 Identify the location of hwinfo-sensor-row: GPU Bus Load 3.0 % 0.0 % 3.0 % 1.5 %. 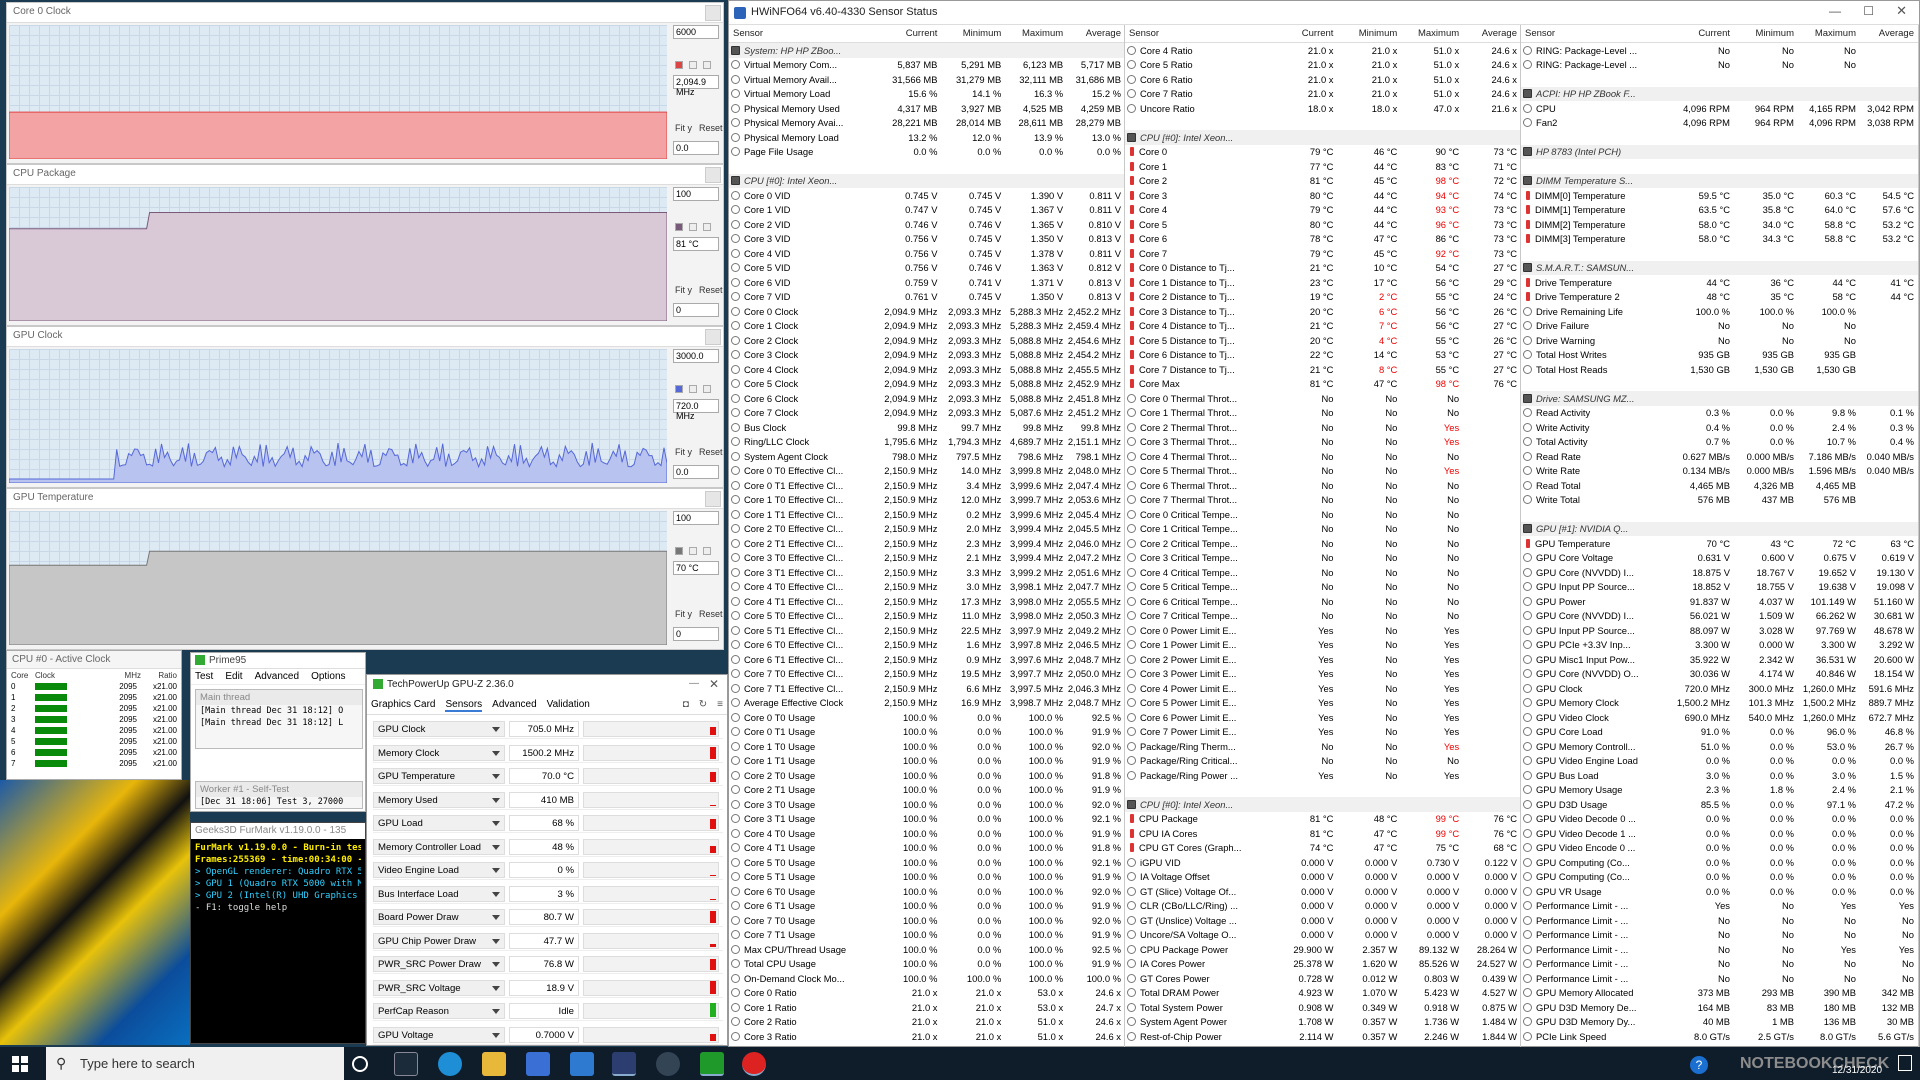
(1719, 775).